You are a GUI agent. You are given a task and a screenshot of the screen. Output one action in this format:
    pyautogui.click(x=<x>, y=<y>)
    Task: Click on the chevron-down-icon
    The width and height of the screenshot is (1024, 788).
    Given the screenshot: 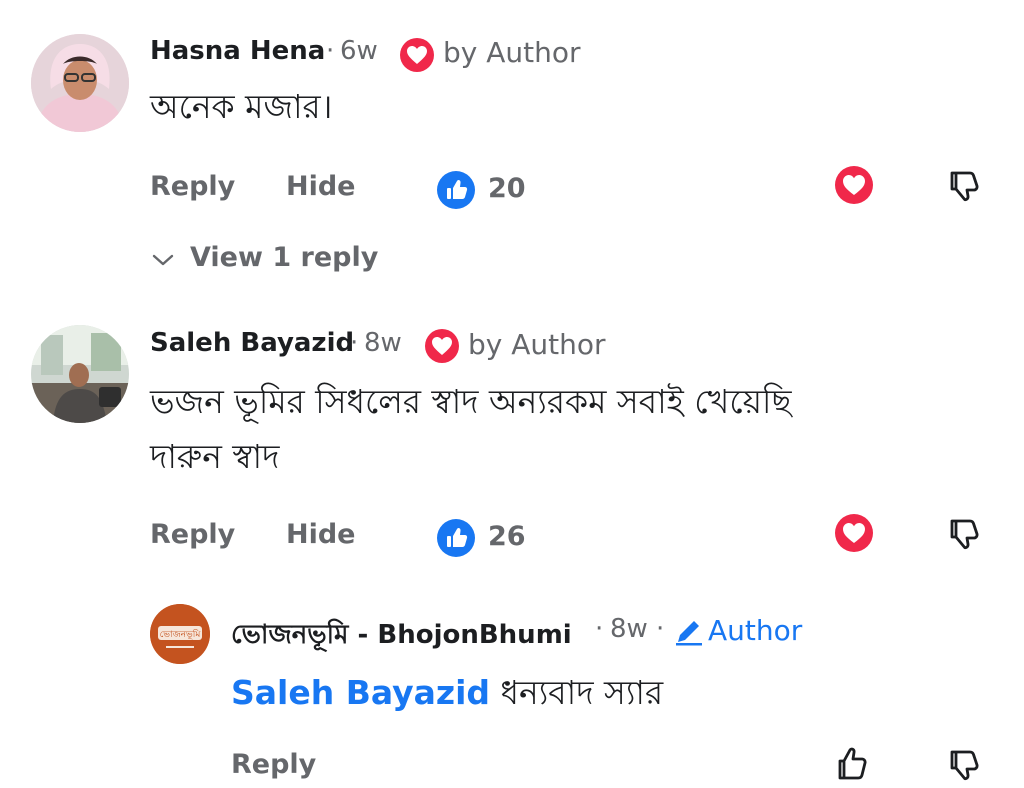 What is the action you would take?
    pyautogui.click(x=163, y=260)
    